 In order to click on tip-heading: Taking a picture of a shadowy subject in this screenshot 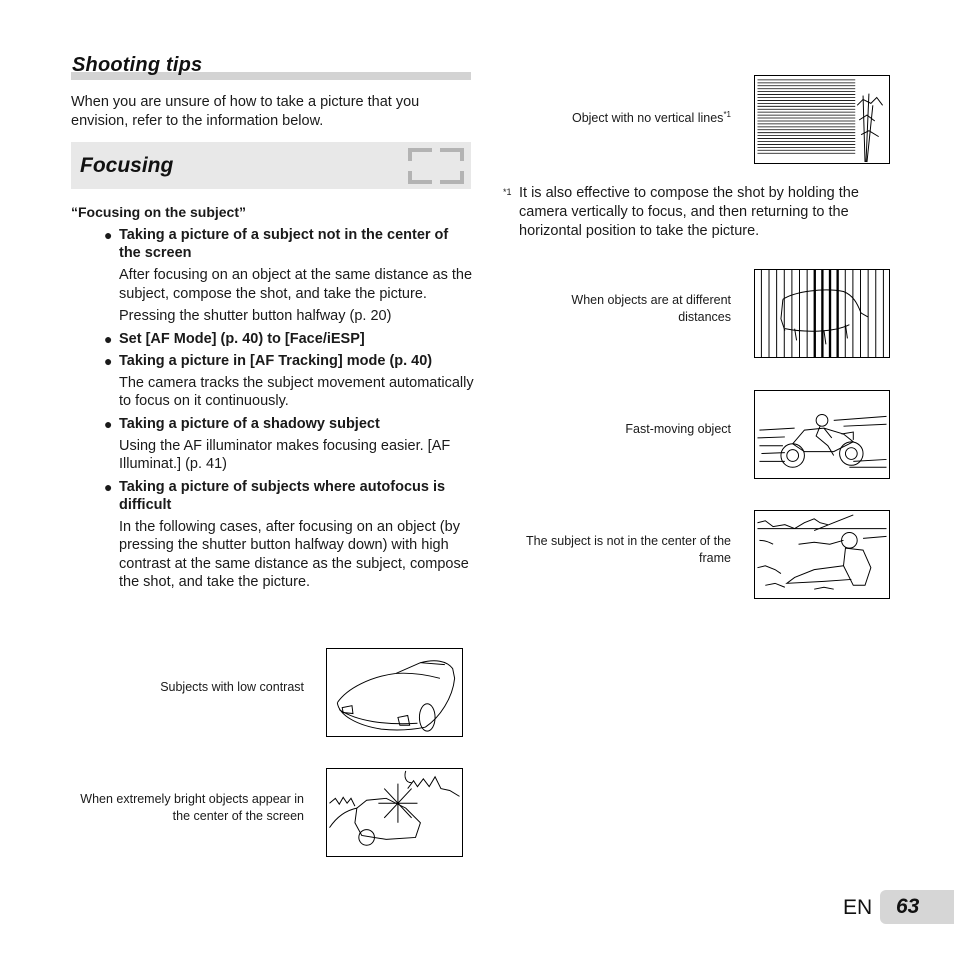, I will do `click(249, 423)`.